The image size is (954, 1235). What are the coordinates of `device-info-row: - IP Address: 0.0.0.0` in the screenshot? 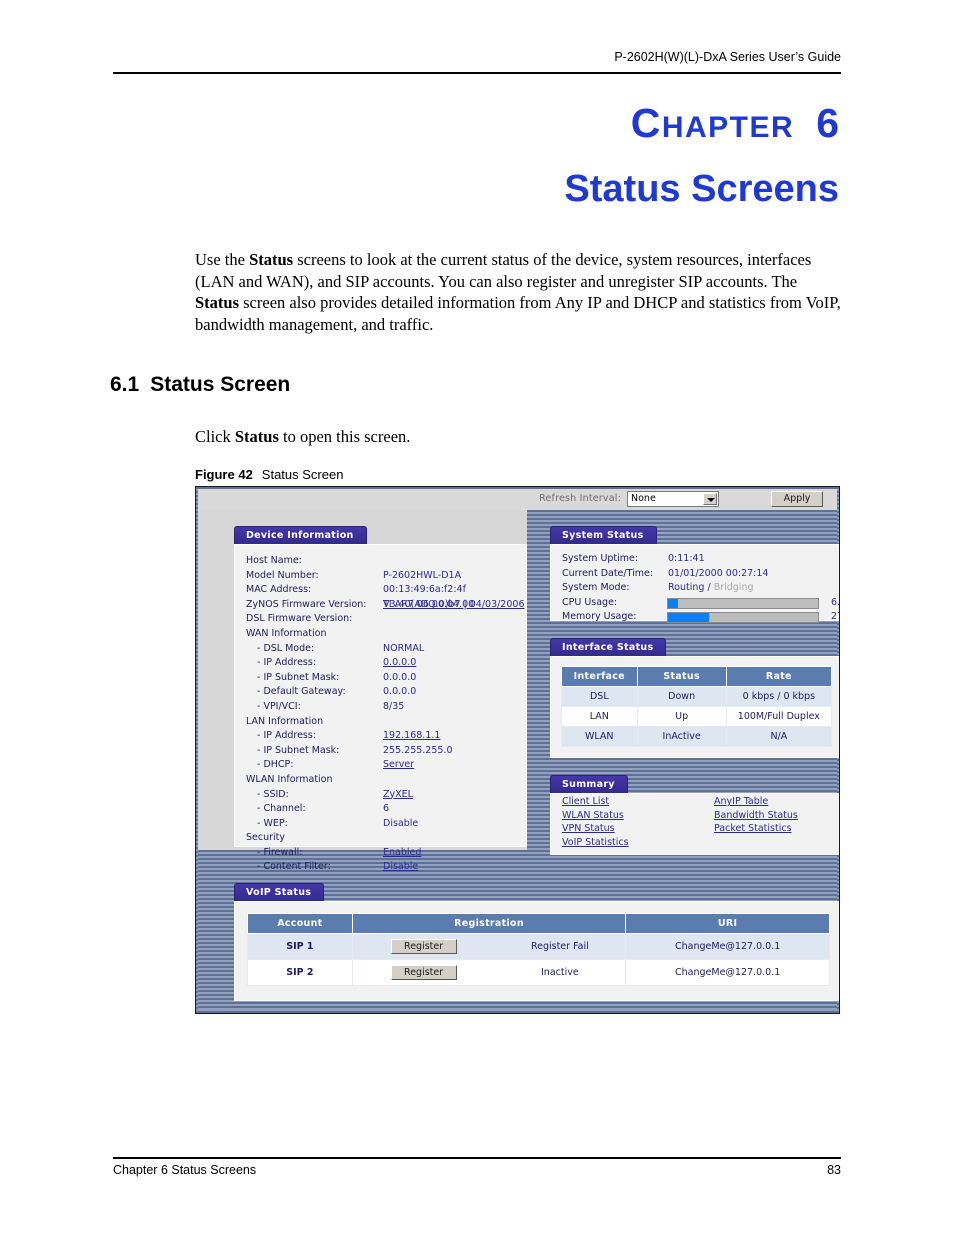 It's located at (380, 663).